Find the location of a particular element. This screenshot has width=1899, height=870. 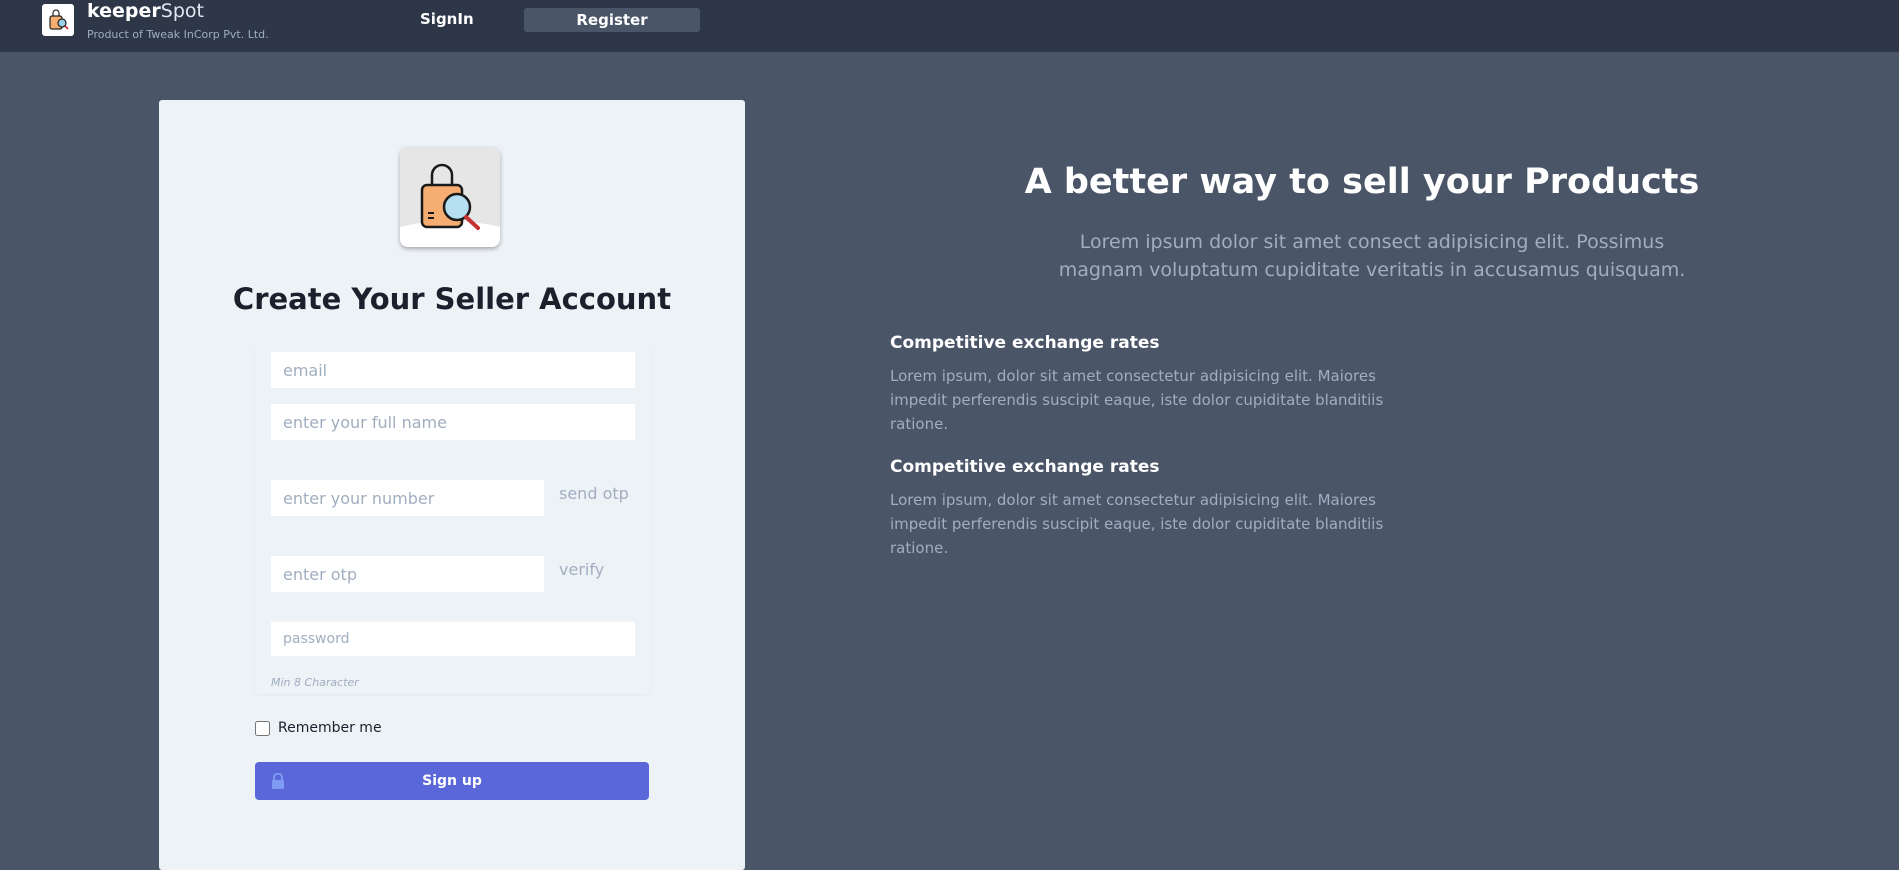

fullname-input is located at coordinates (453, 422).